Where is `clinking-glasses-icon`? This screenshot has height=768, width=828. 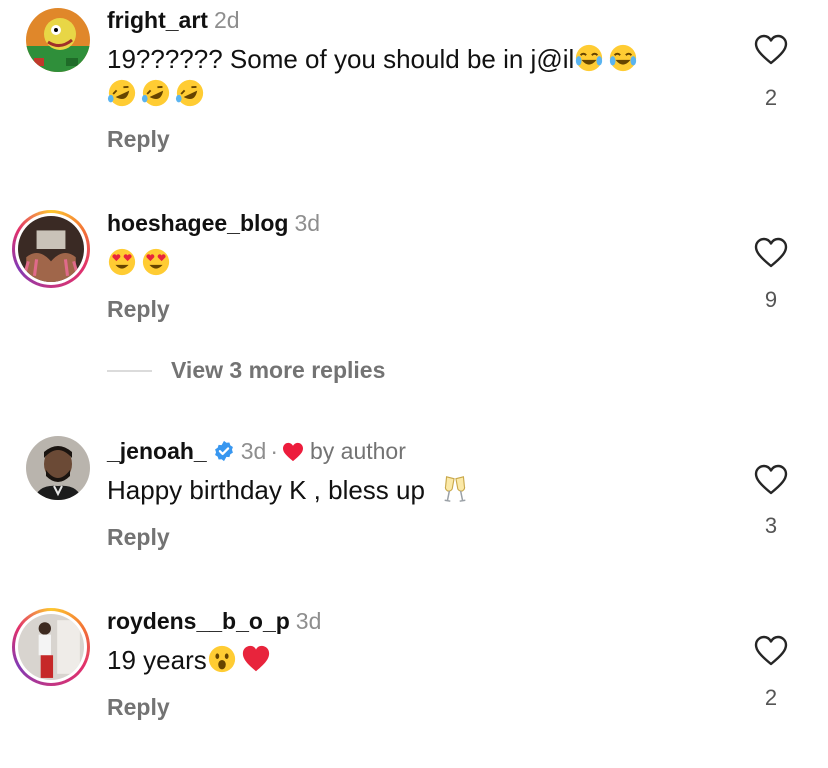
clinking-glasses-icon is located at coordinates (455, 489).